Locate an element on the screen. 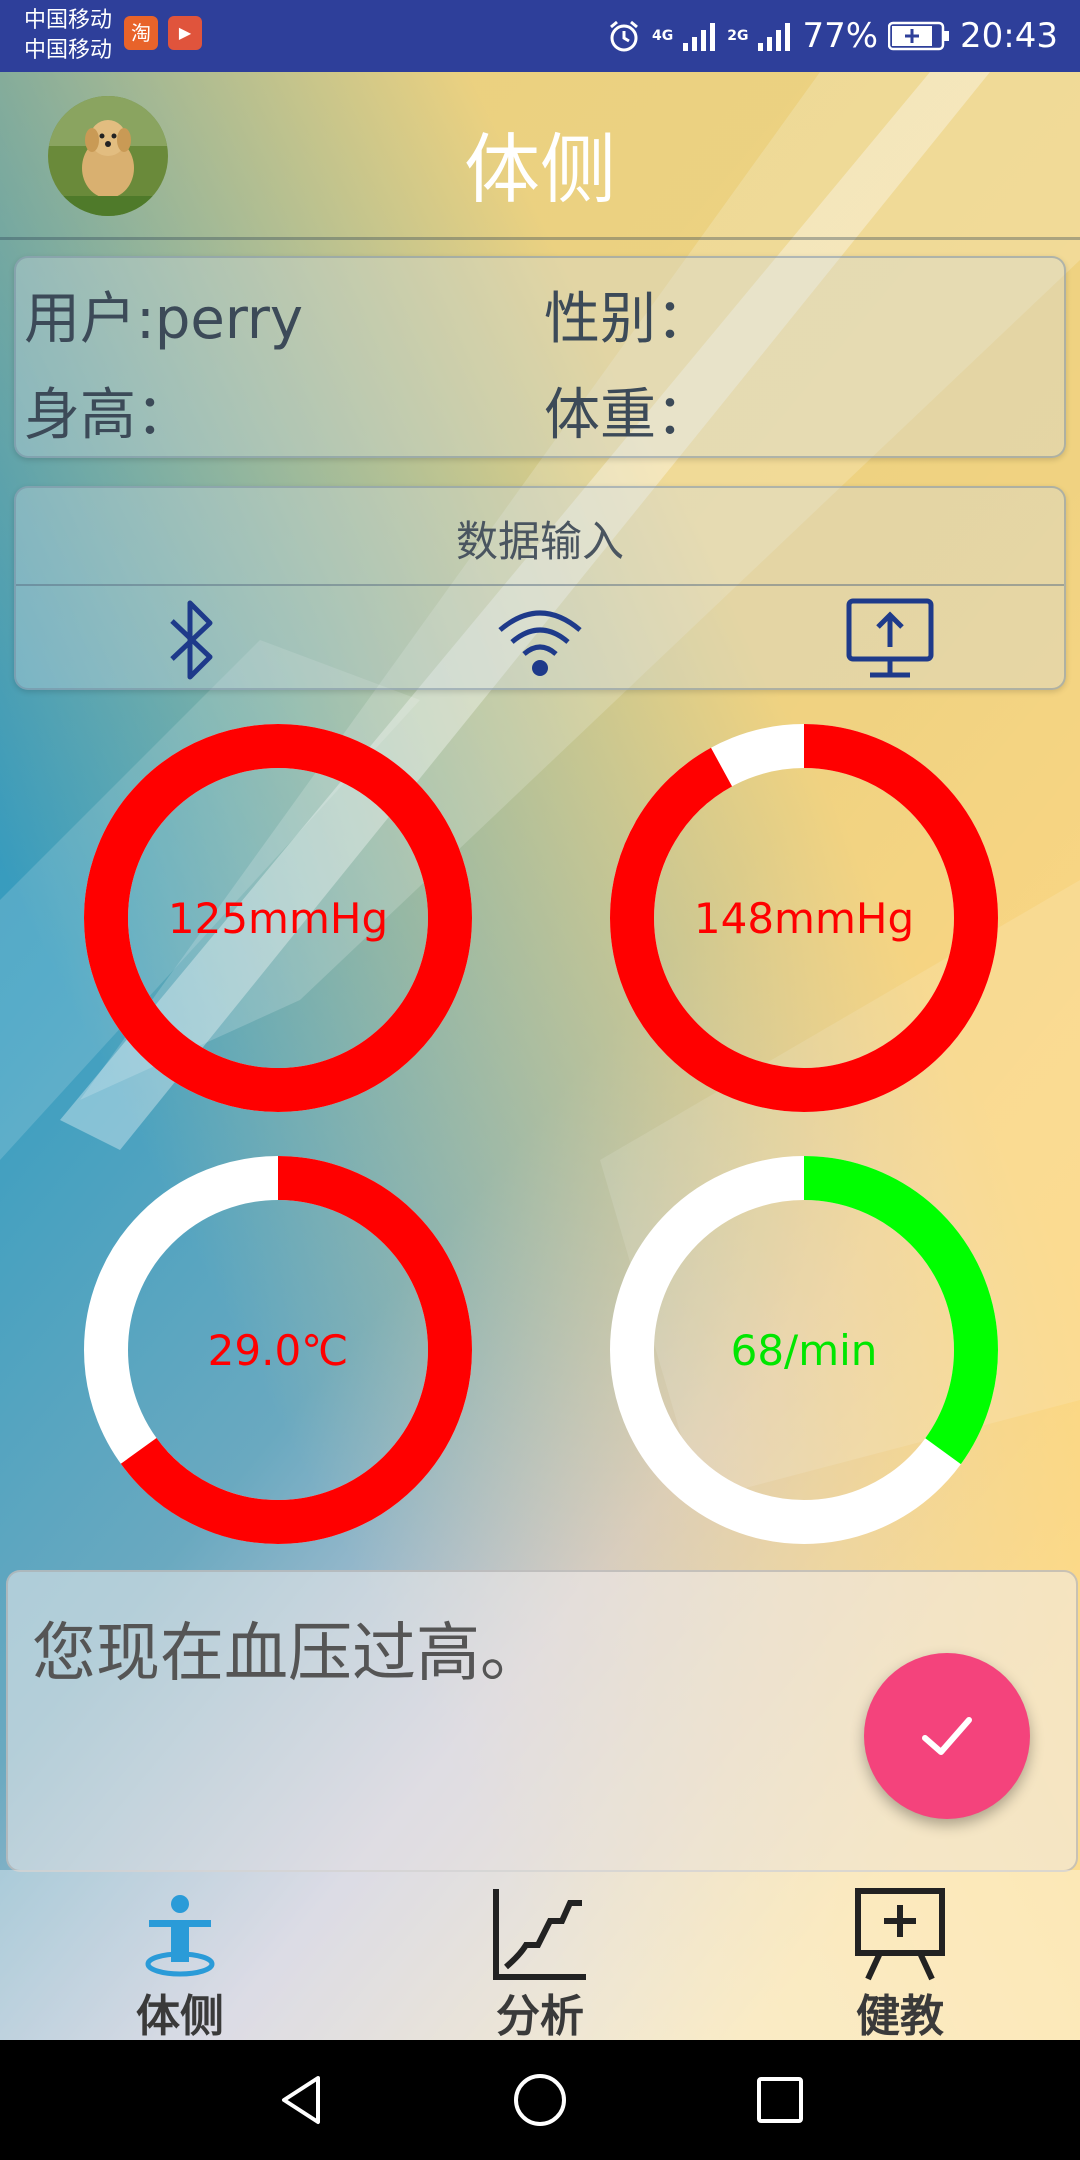  gauge-value: 29.0℃ is located at coordinates (278, 1350).